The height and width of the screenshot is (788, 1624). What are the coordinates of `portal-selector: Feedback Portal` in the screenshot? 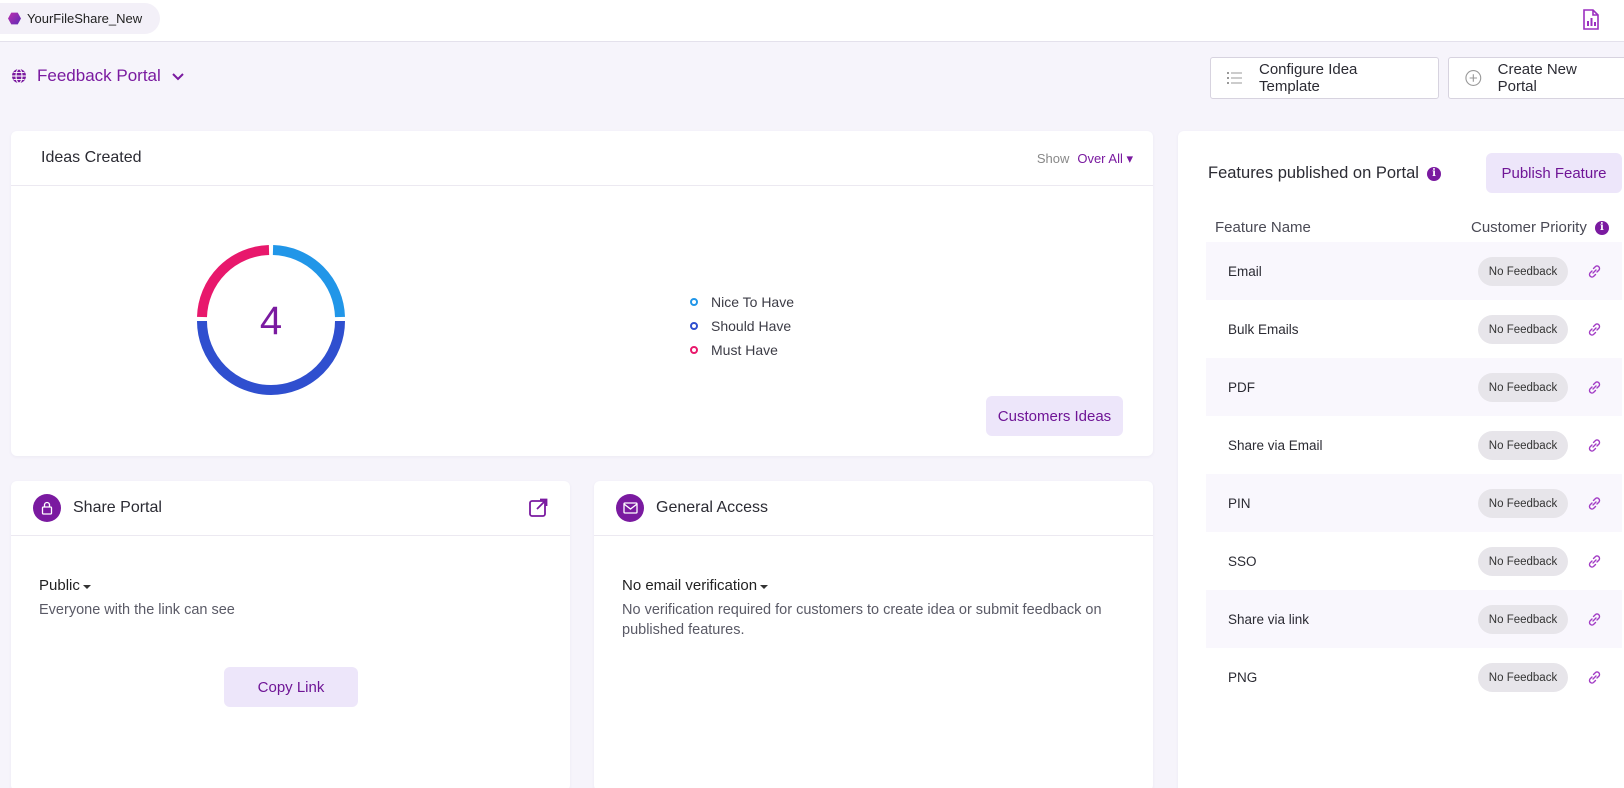 It's located at (98, 76).